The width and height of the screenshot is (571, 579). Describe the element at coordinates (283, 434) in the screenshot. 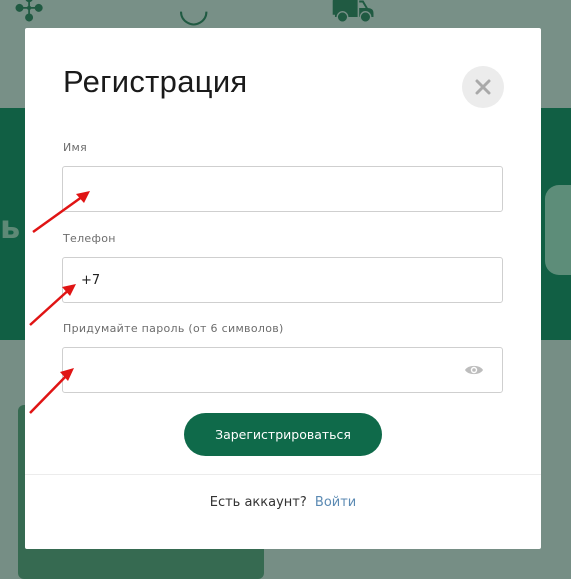

I see `register-button: Зарегистрироваться` at that location.